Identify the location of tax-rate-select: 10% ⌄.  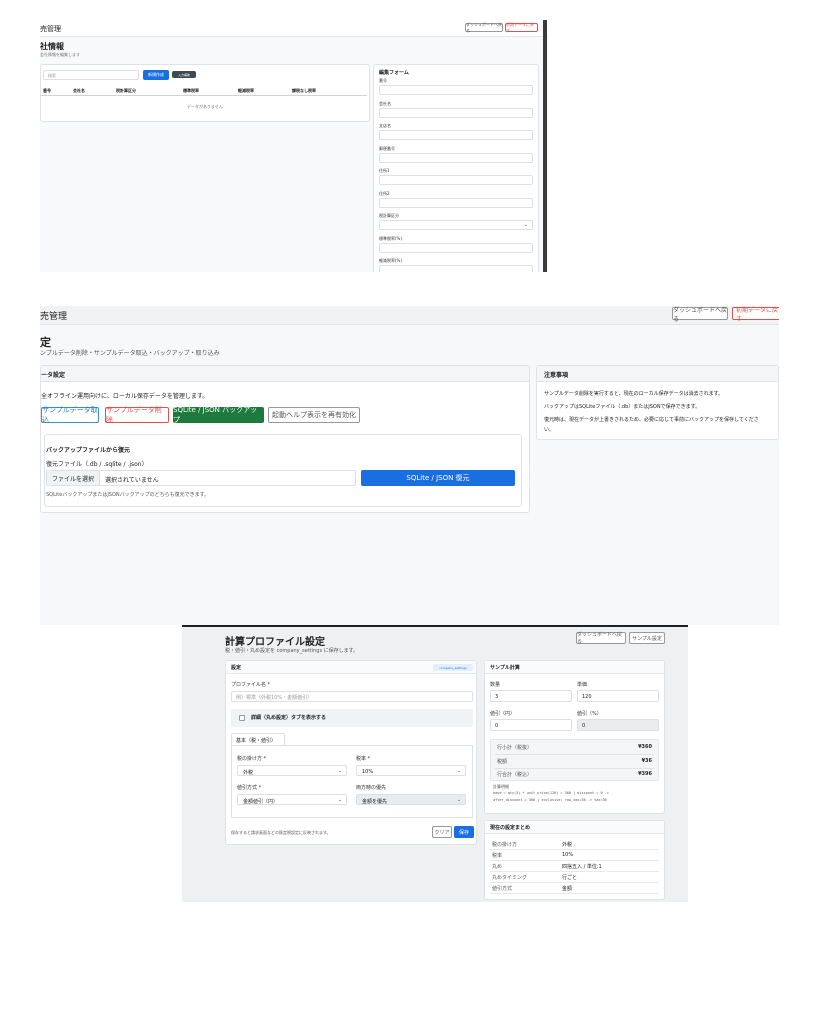
(411, 770).